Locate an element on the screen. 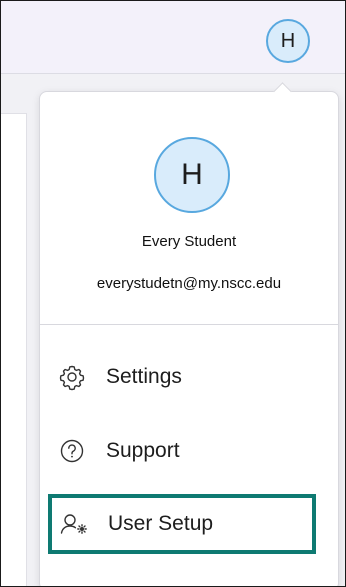 This screenshot has width=346, height=587. profile-avatar: H is located at coordinates (192, 175).